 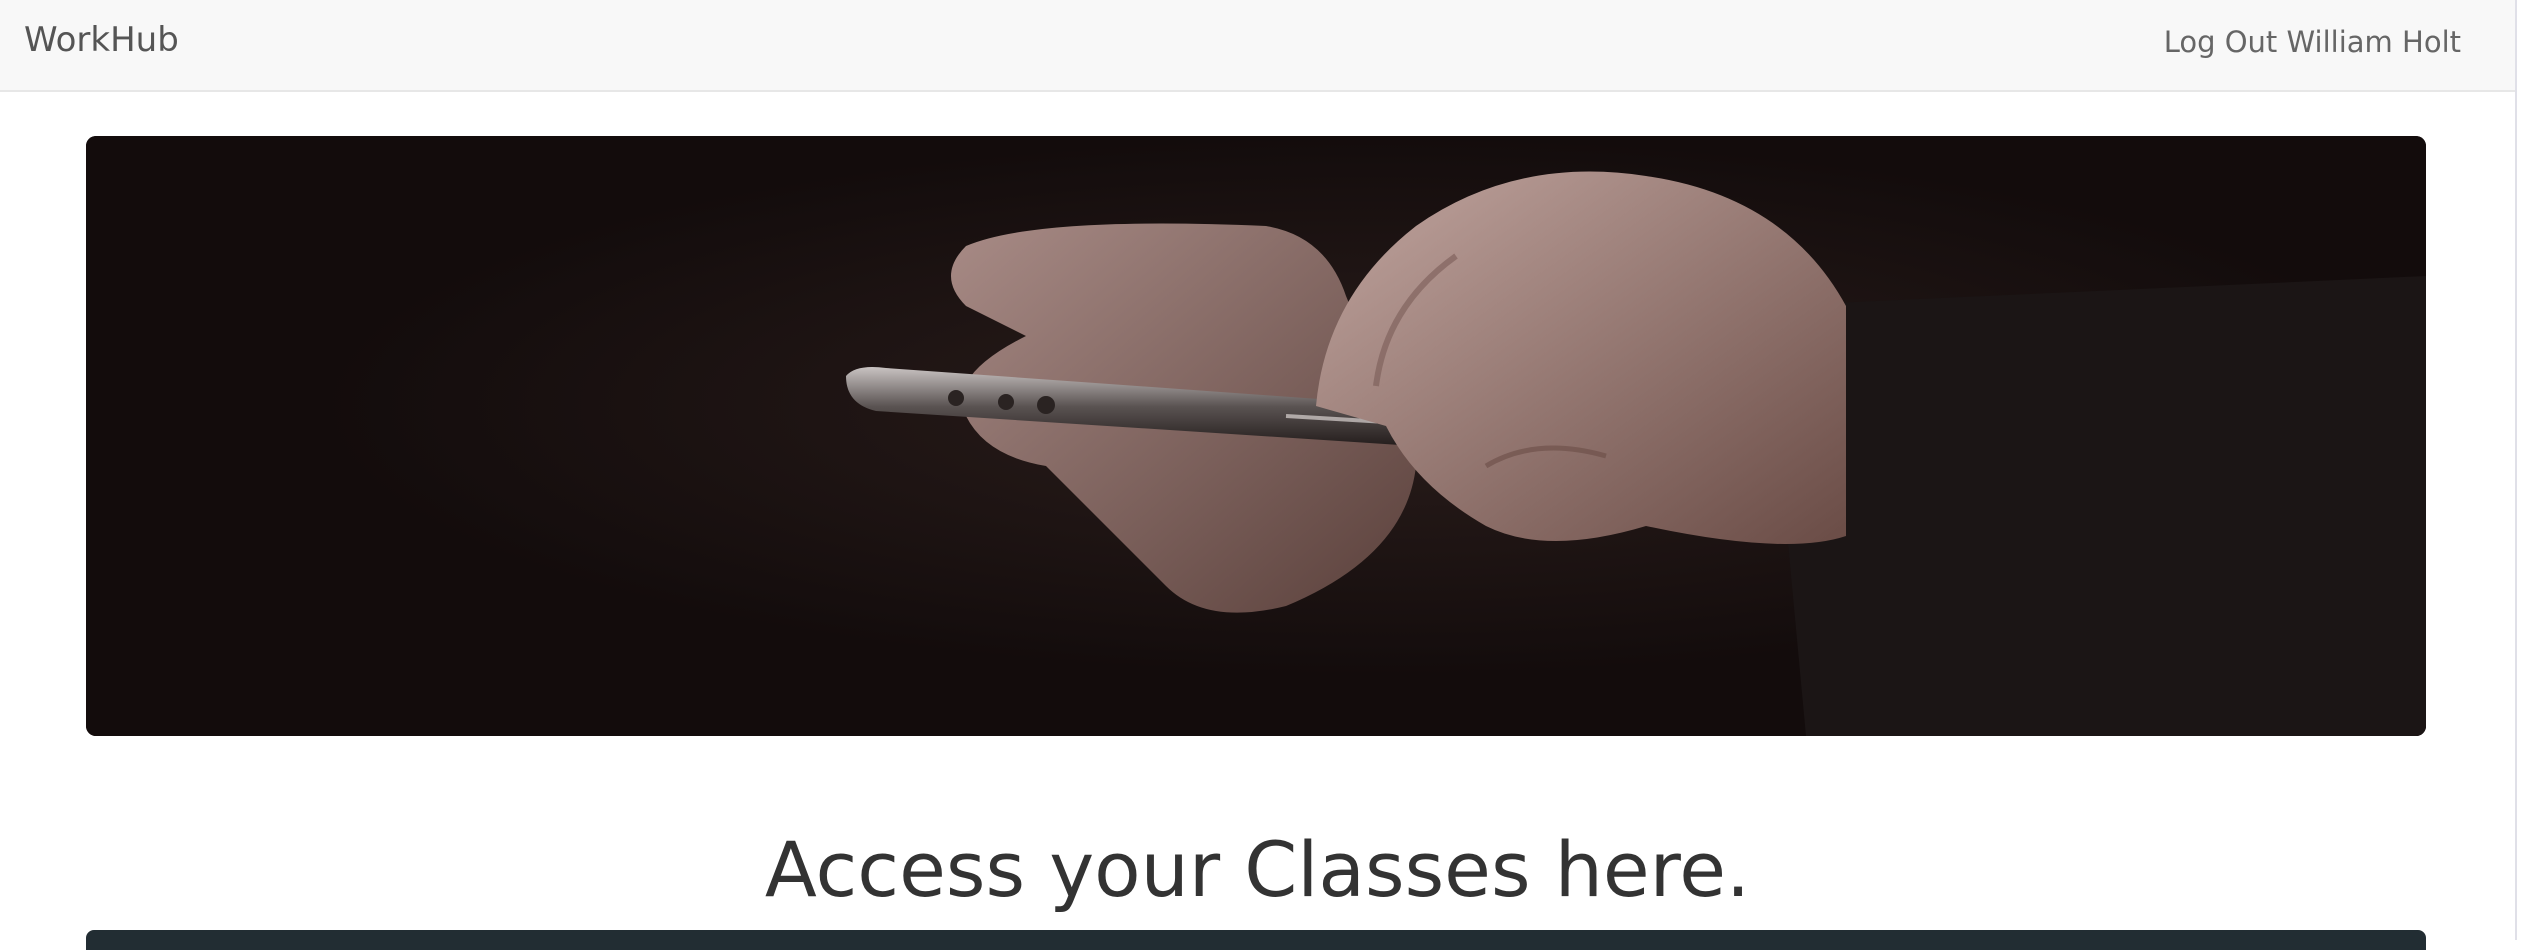 I want to click on page-headline: Access your Classes here., so click(x=1257, y=869).